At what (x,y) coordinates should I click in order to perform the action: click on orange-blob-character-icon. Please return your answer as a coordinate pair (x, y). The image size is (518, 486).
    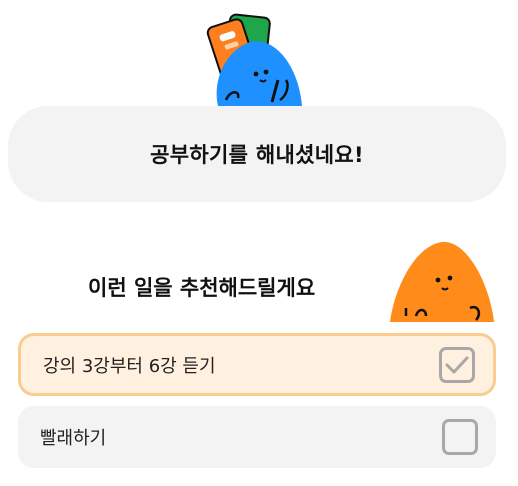
    Looking at the image, I should click on (441, 280).